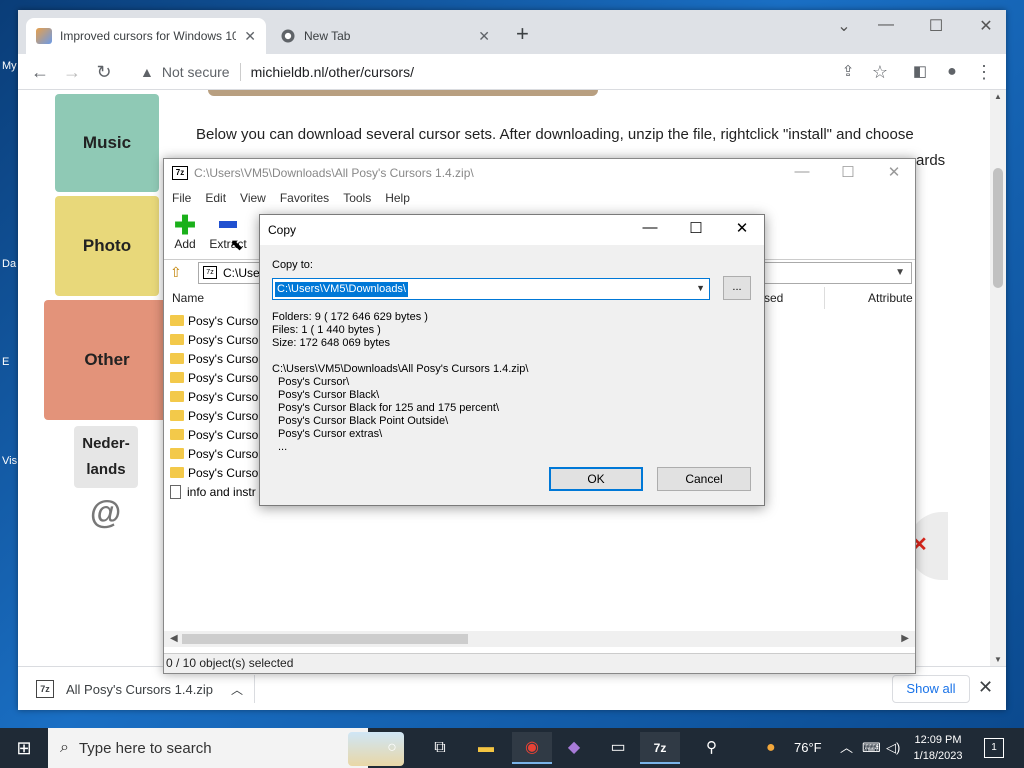 The width and height of the screenshot is (1024, 768). I want to click on nav-tile-other: Other, so click(107, 360).